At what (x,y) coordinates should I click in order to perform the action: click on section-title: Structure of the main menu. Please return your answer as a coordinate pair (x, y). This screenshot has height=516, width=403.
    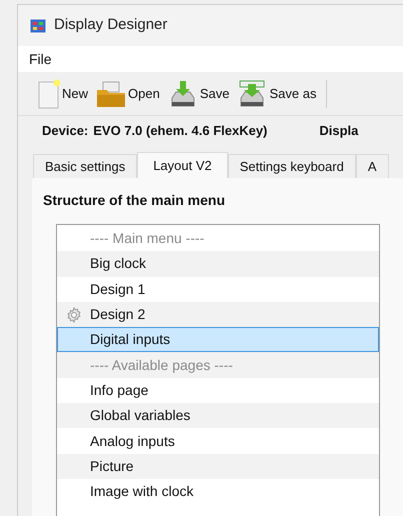
    Looking at the image, I should click on (134, 200).